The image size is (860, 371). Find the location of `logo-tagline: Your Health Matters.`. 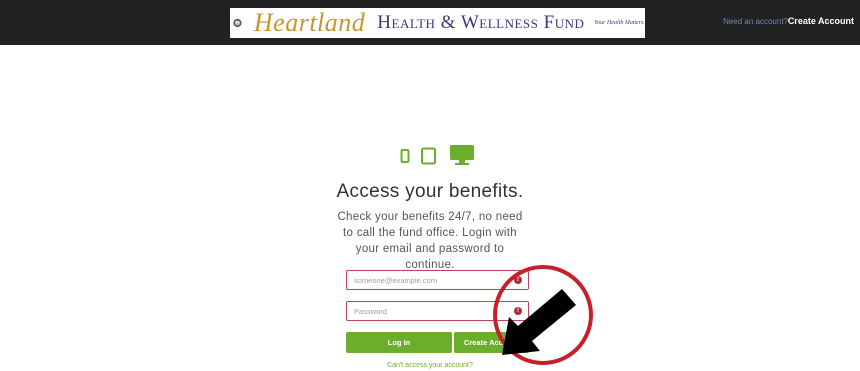

logo-tagline: Your Health Matters. is located at coordinates (619, 23).